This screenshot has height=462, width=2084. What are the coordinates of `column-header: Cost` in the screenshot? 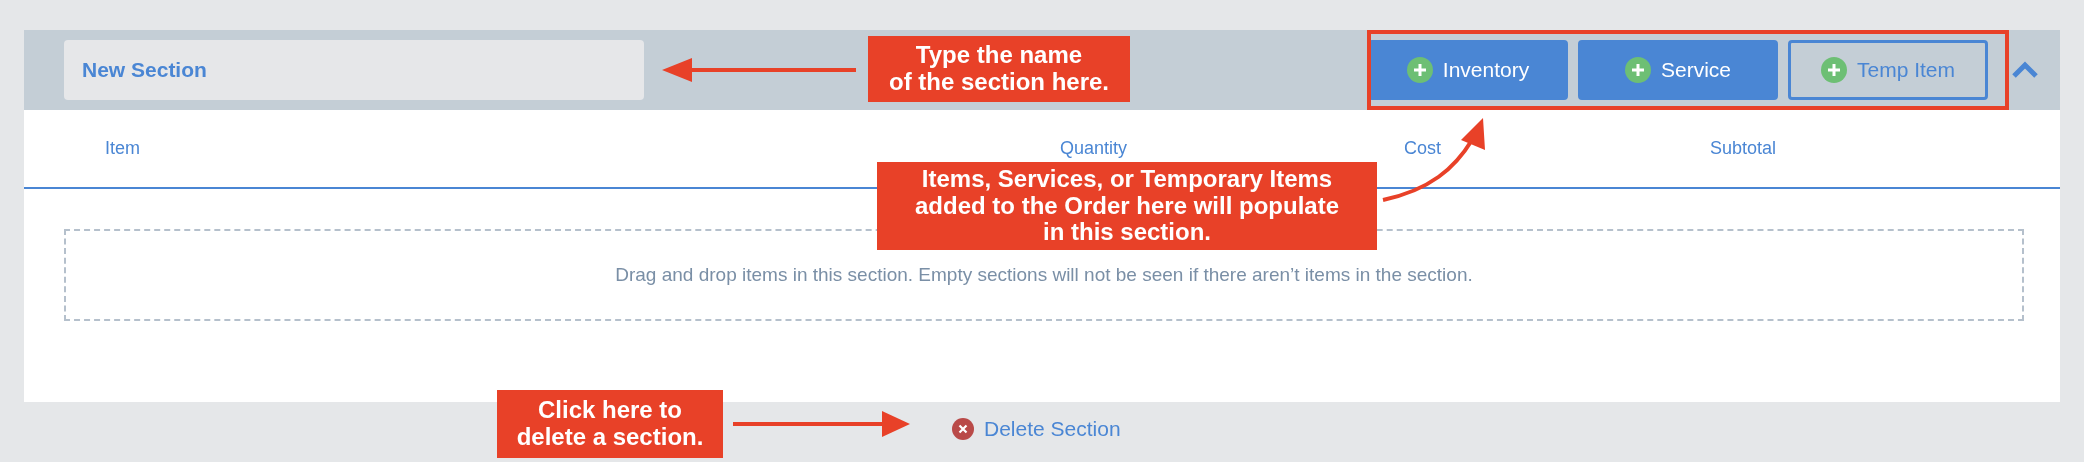 It's located at (1422, 148).